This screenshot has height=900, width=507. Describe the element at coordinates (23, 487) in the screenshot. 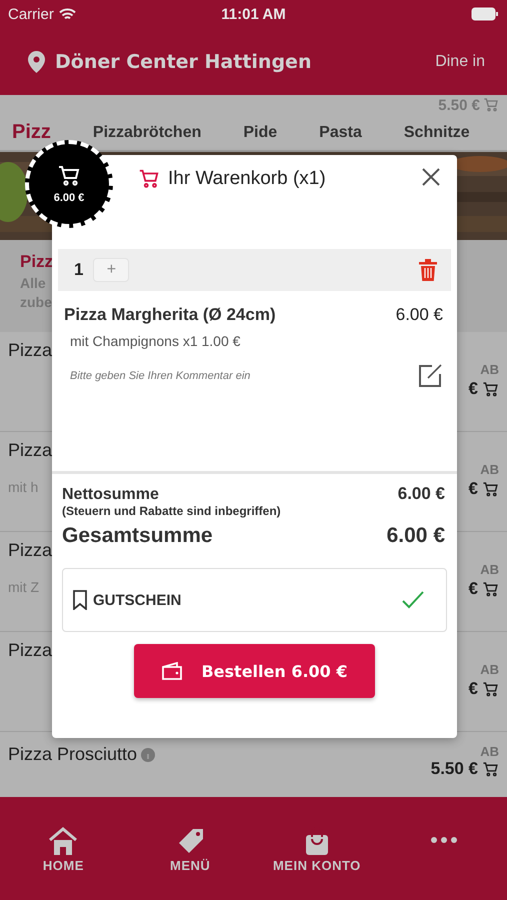

I see `product-description: mit h` at that location.